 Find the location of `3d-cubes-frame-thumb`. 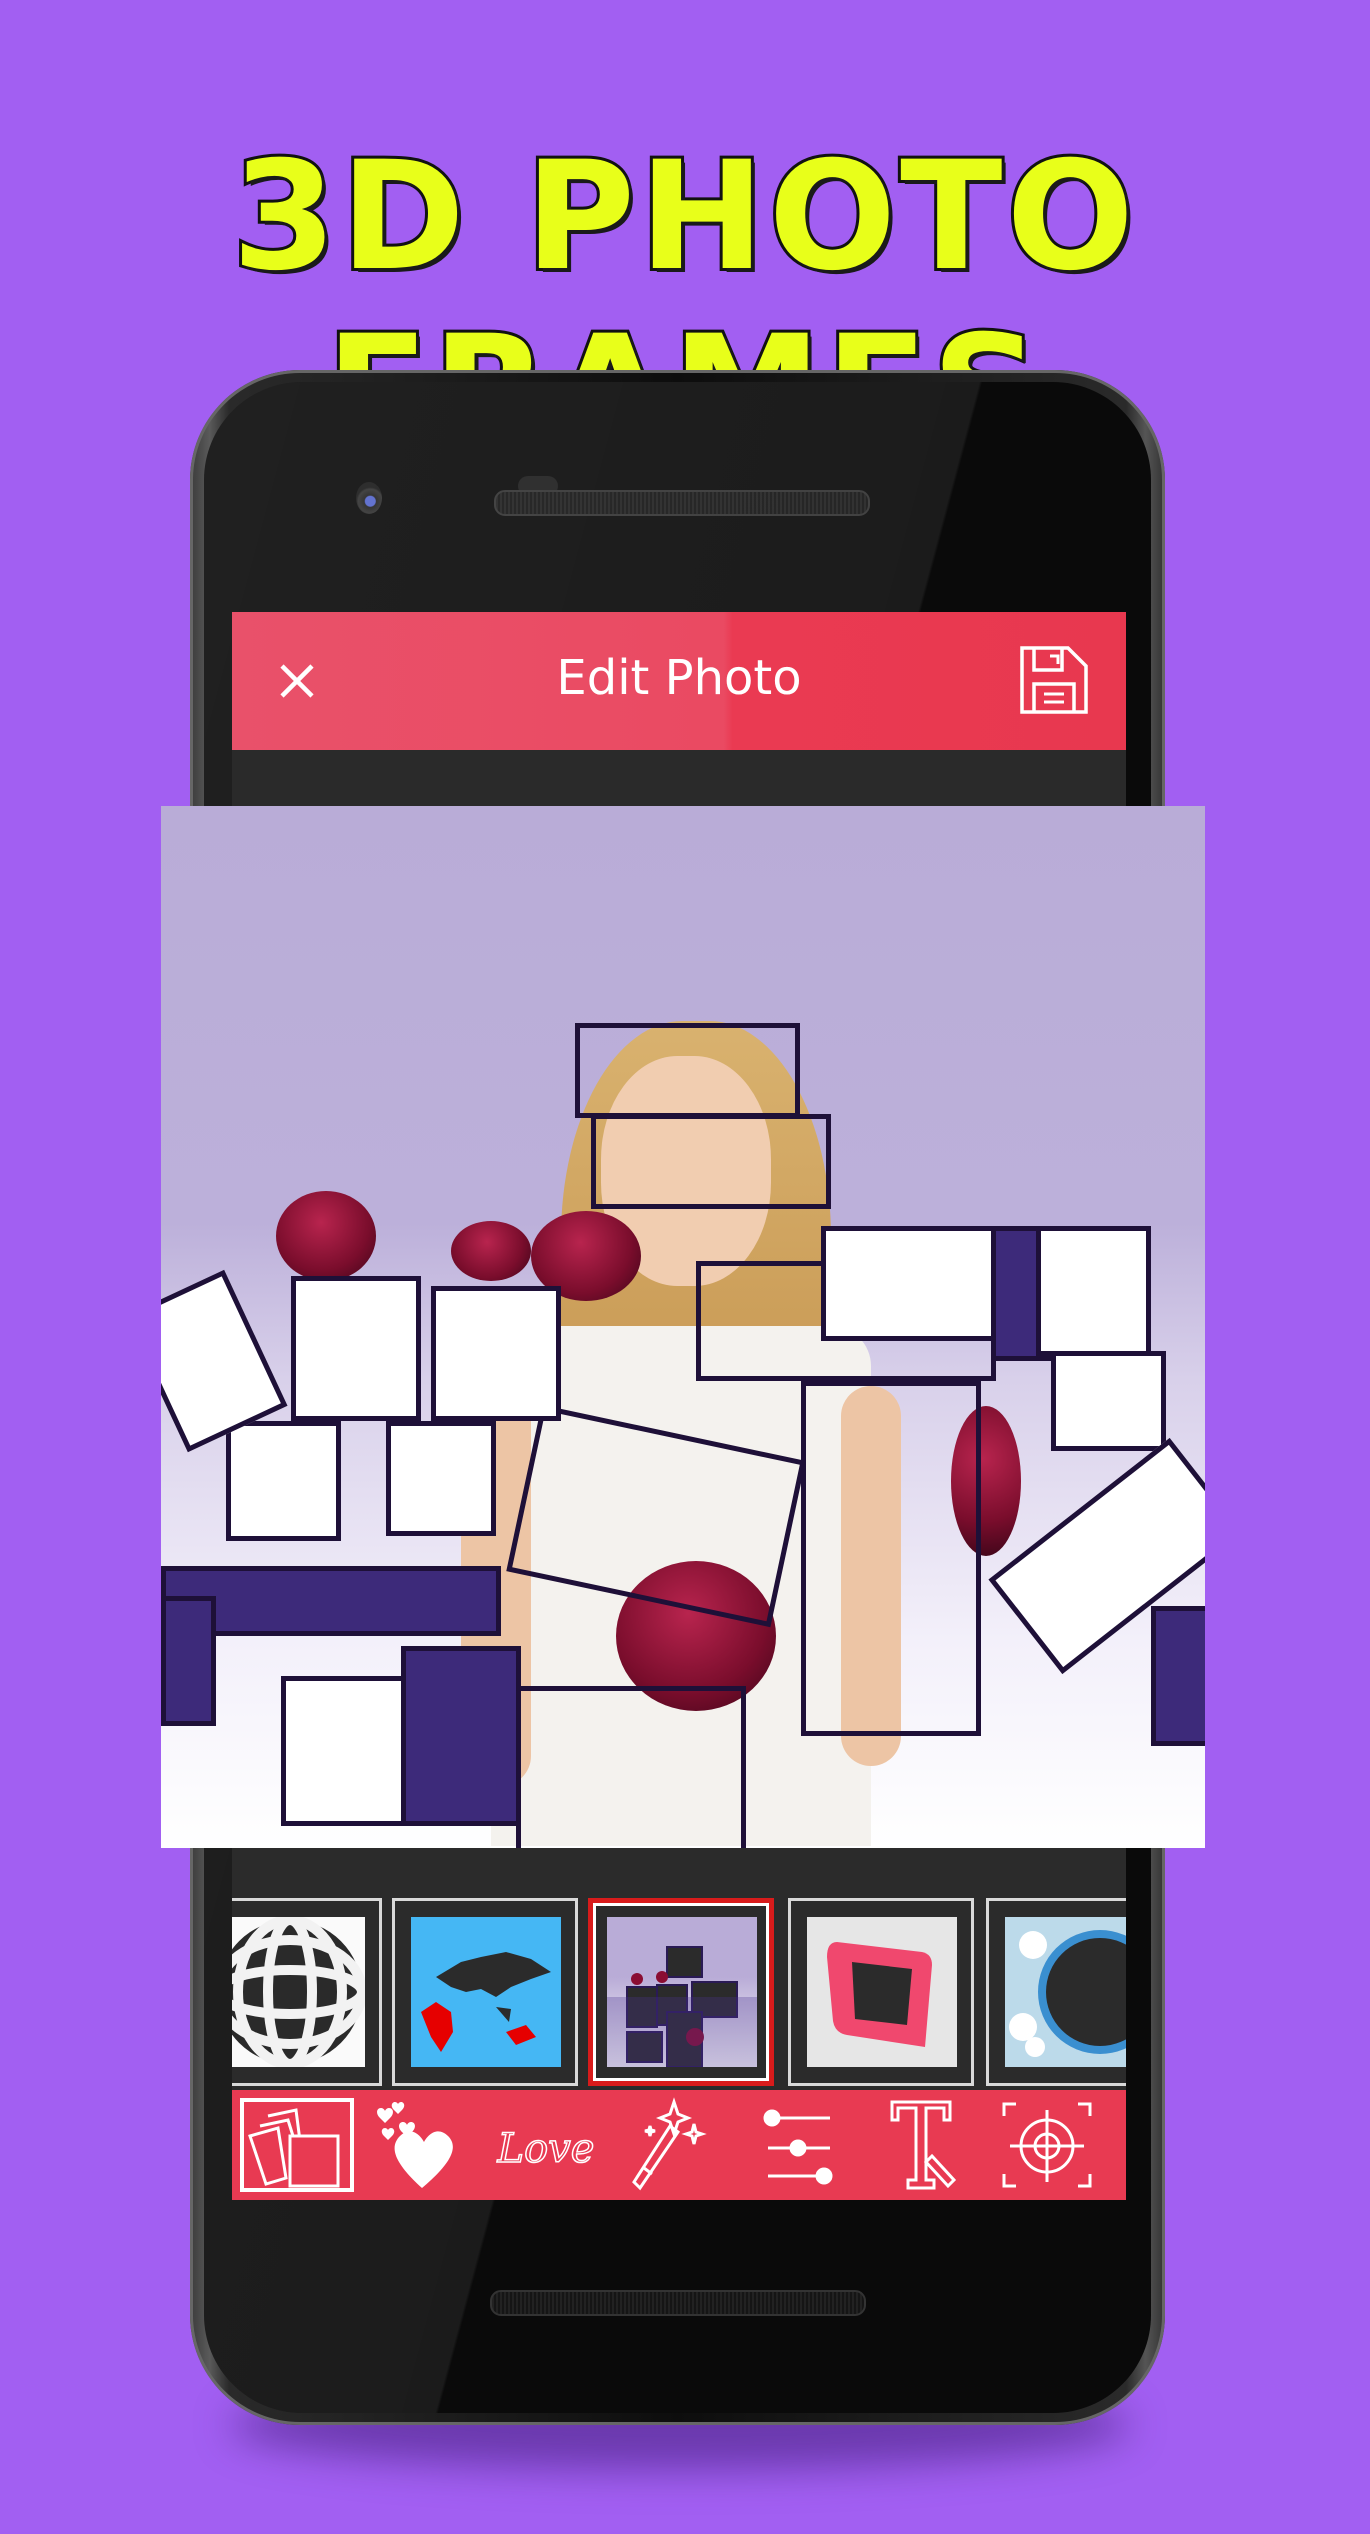

3d-cubes-frame-thumb is located at coordinates (682, 1992).